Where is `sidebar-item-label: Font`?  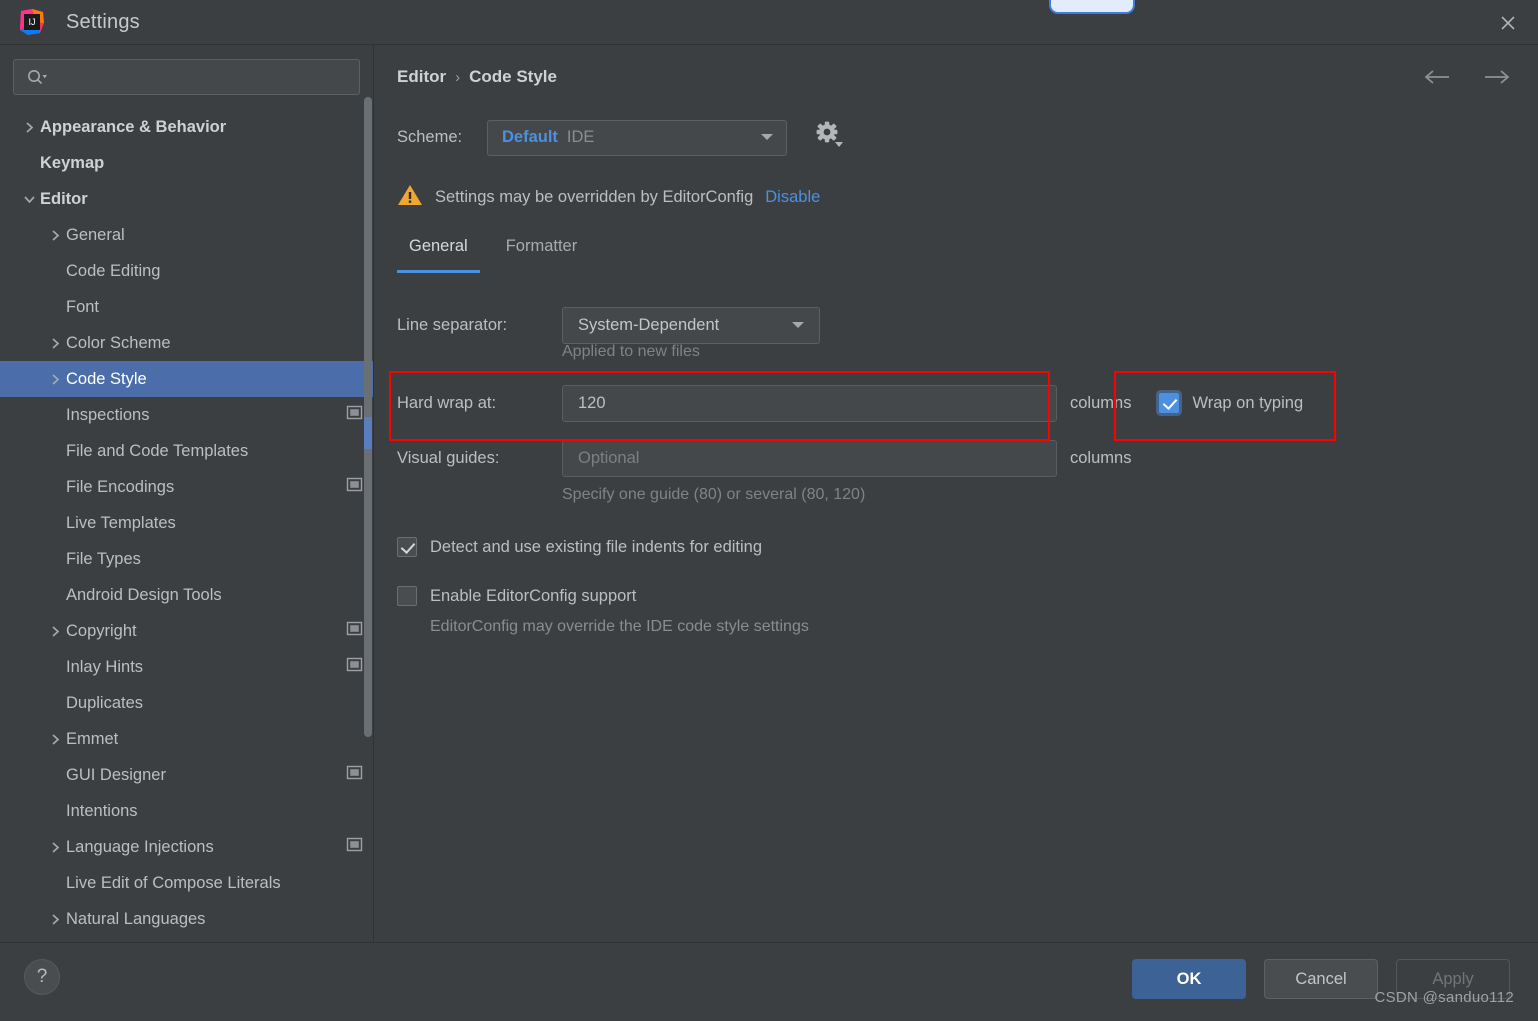 sidebar-item-label: Font is located at coordinates (83, 306).